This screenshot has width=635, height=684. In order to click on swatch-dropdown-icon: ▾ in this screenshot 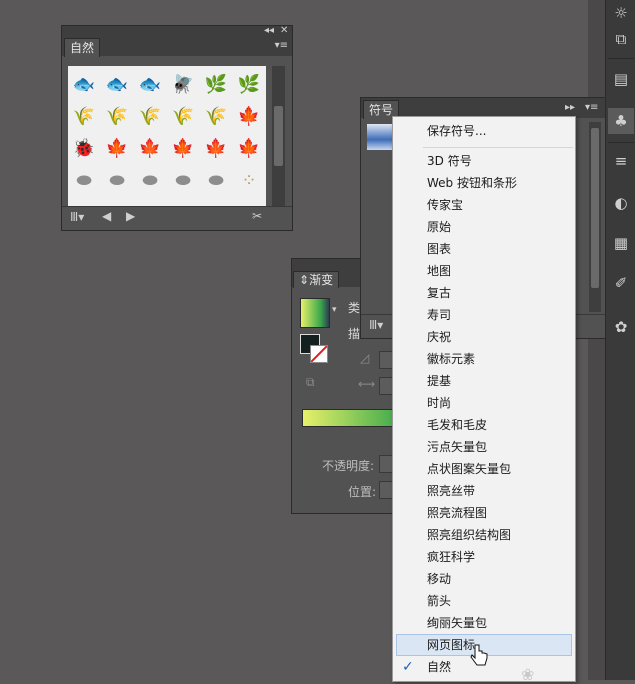, I will do `click(334, 310)`.